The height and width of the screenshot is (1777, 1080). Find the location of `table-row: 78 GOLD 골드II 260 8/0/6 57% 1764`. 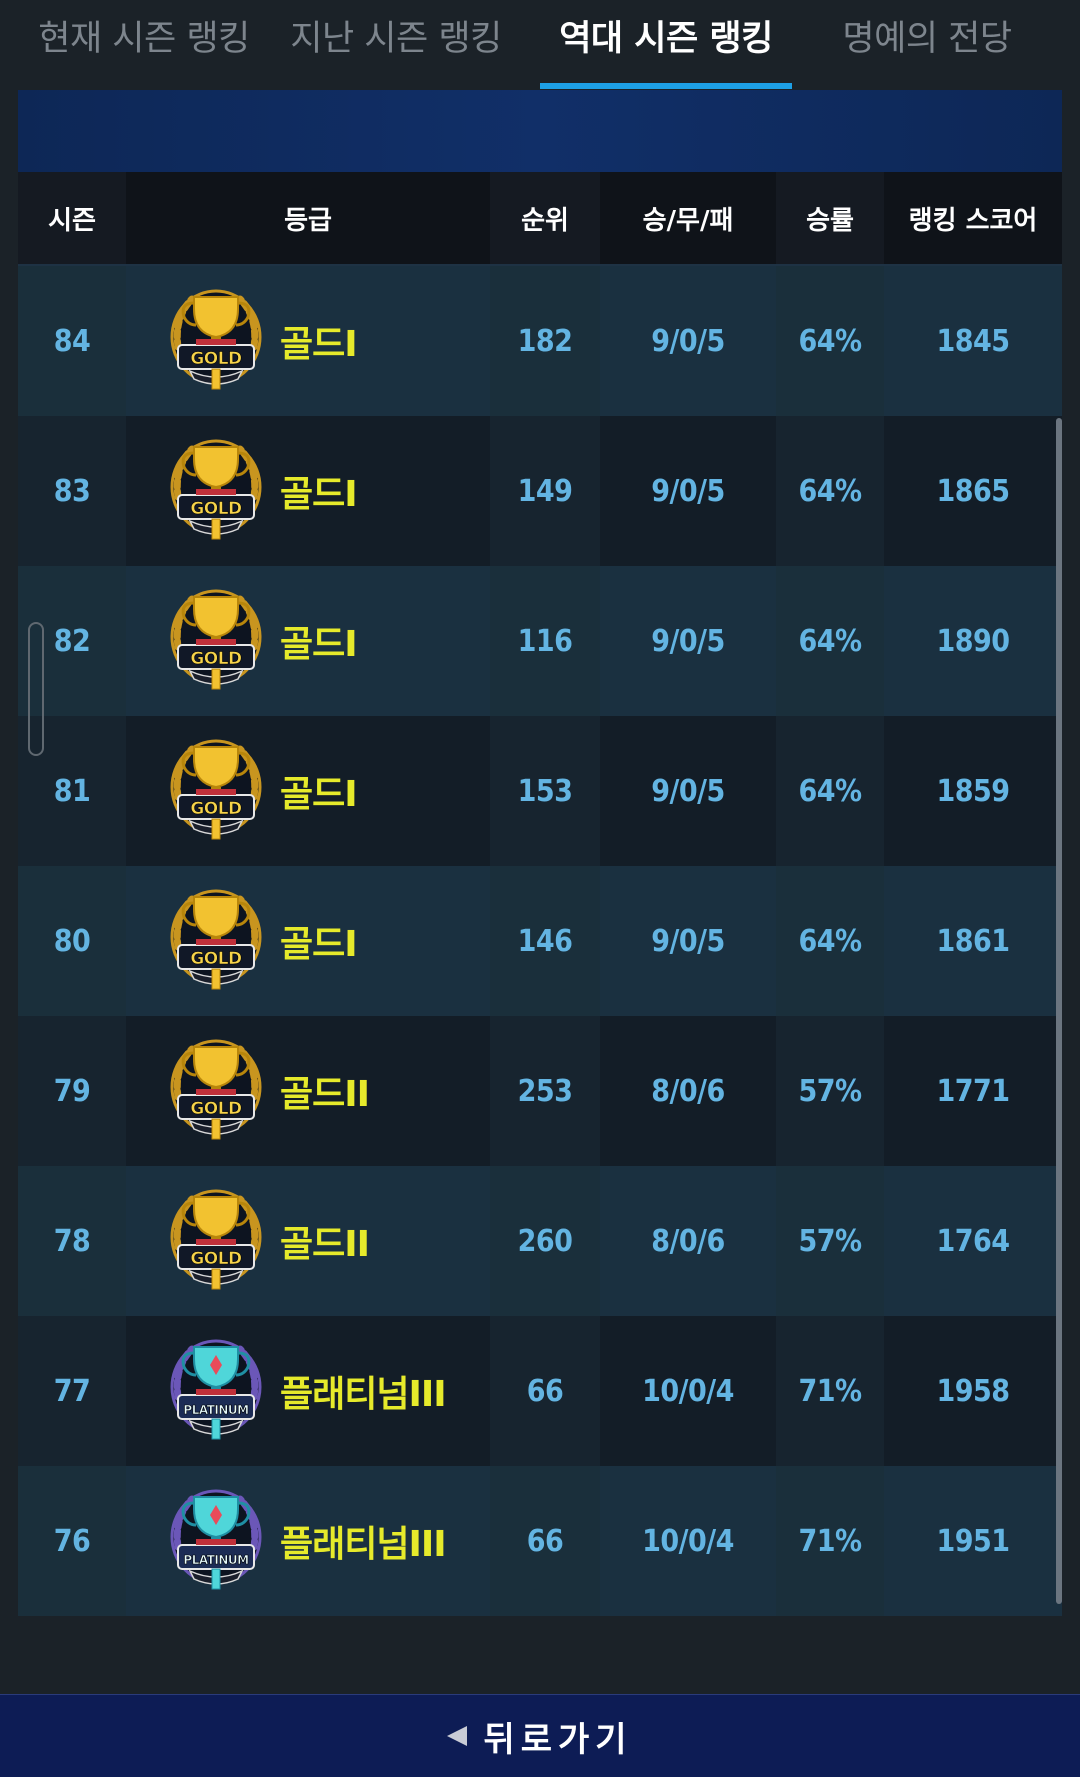

table-row: 78 GOLD 골드II 260 8/0/6 57% 1764 is located at coordinates (540, 1241).